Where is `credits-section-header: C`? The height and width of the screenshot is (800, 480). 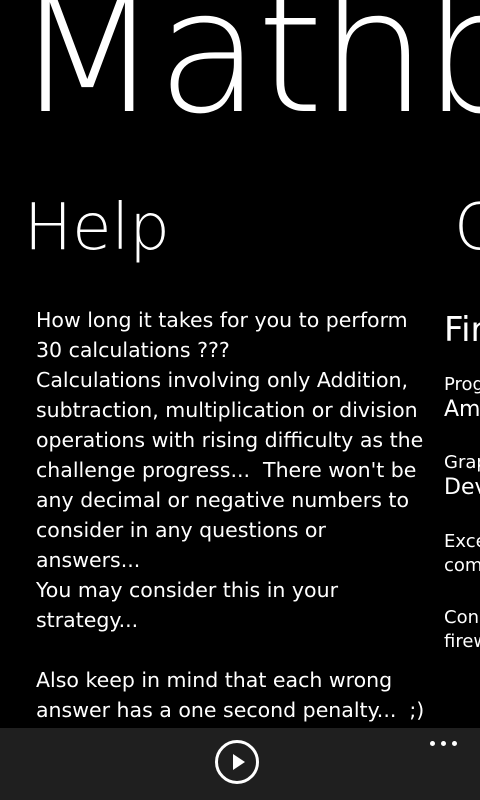
credits-section-header: C is located at coordinates (467, 228).